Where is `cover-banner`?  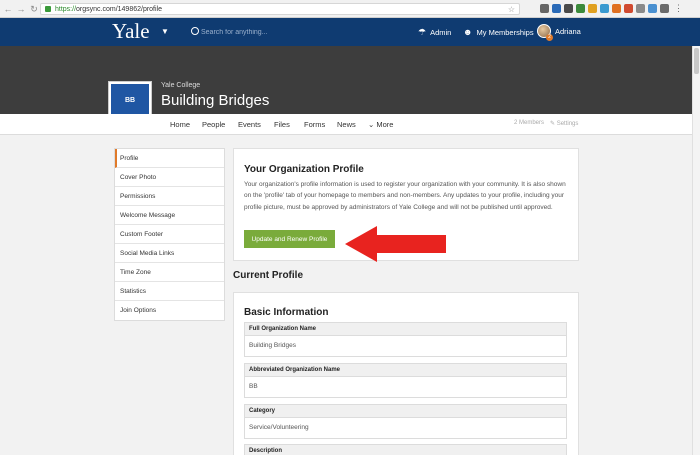 cover-banner is located at coordinates (350, 80).